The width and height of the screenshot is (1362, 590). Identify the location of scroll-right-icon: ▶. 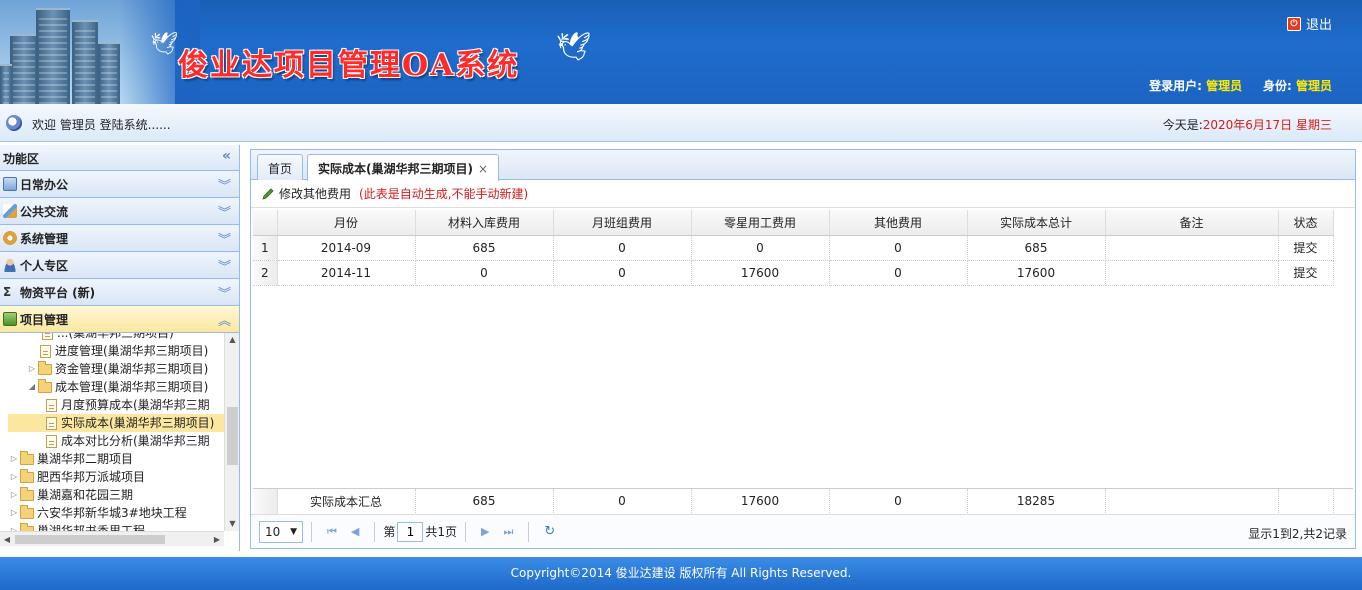
(217, 539).